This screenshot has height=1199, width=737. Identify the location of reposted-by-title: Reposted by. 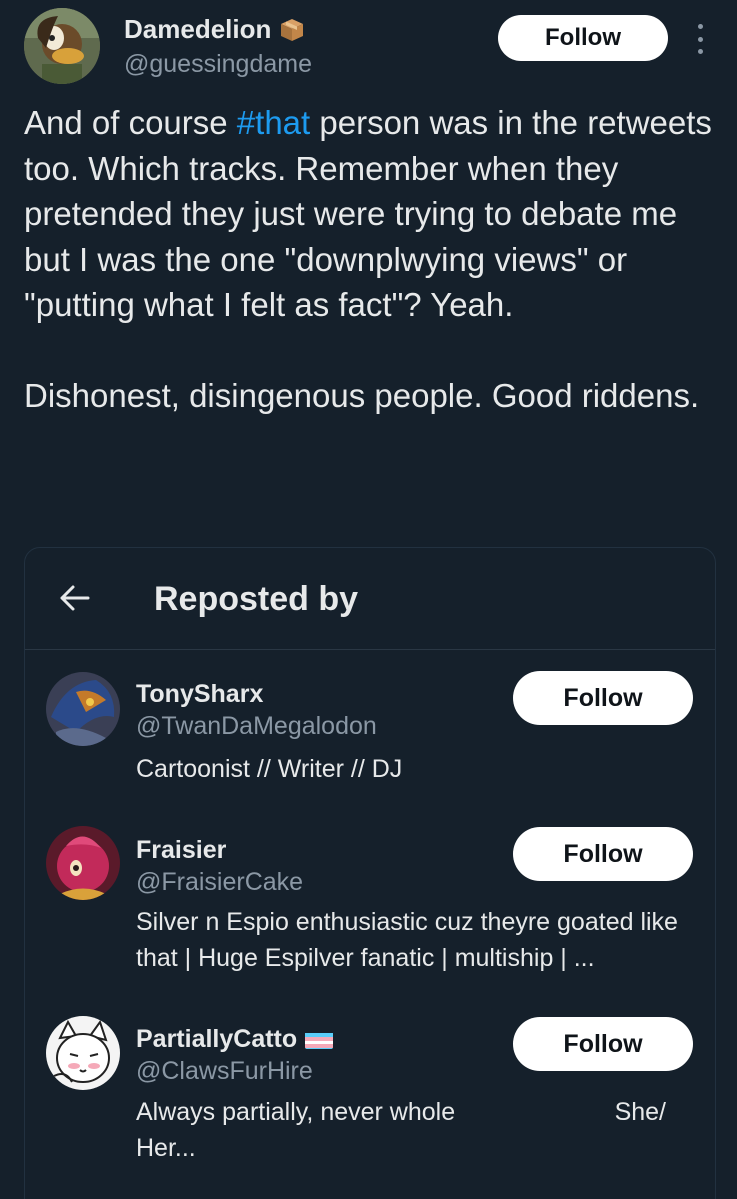
(256, 599).